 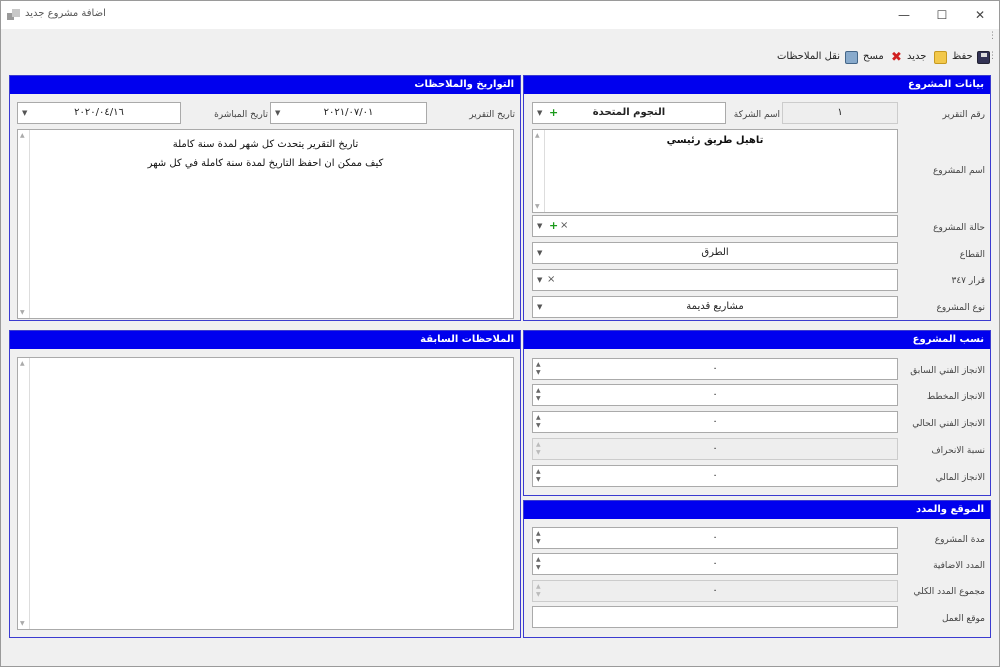 What do you see at coordinates (949, 592) in the screenshot?
I see `duration-label: مجموع المدد الكلي` at bounding box center [949, 592].